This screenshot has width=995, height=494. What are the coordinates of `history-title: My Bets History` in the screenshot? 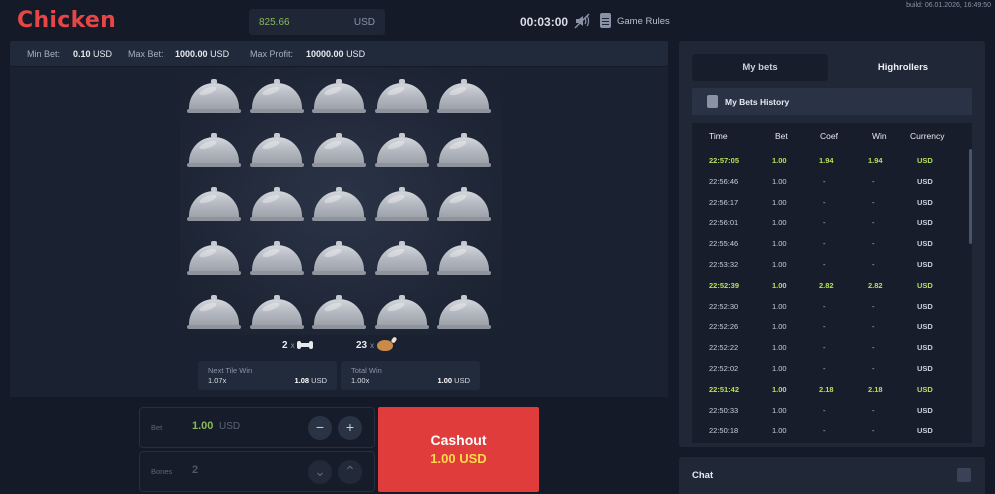 It's located at (757, 102).